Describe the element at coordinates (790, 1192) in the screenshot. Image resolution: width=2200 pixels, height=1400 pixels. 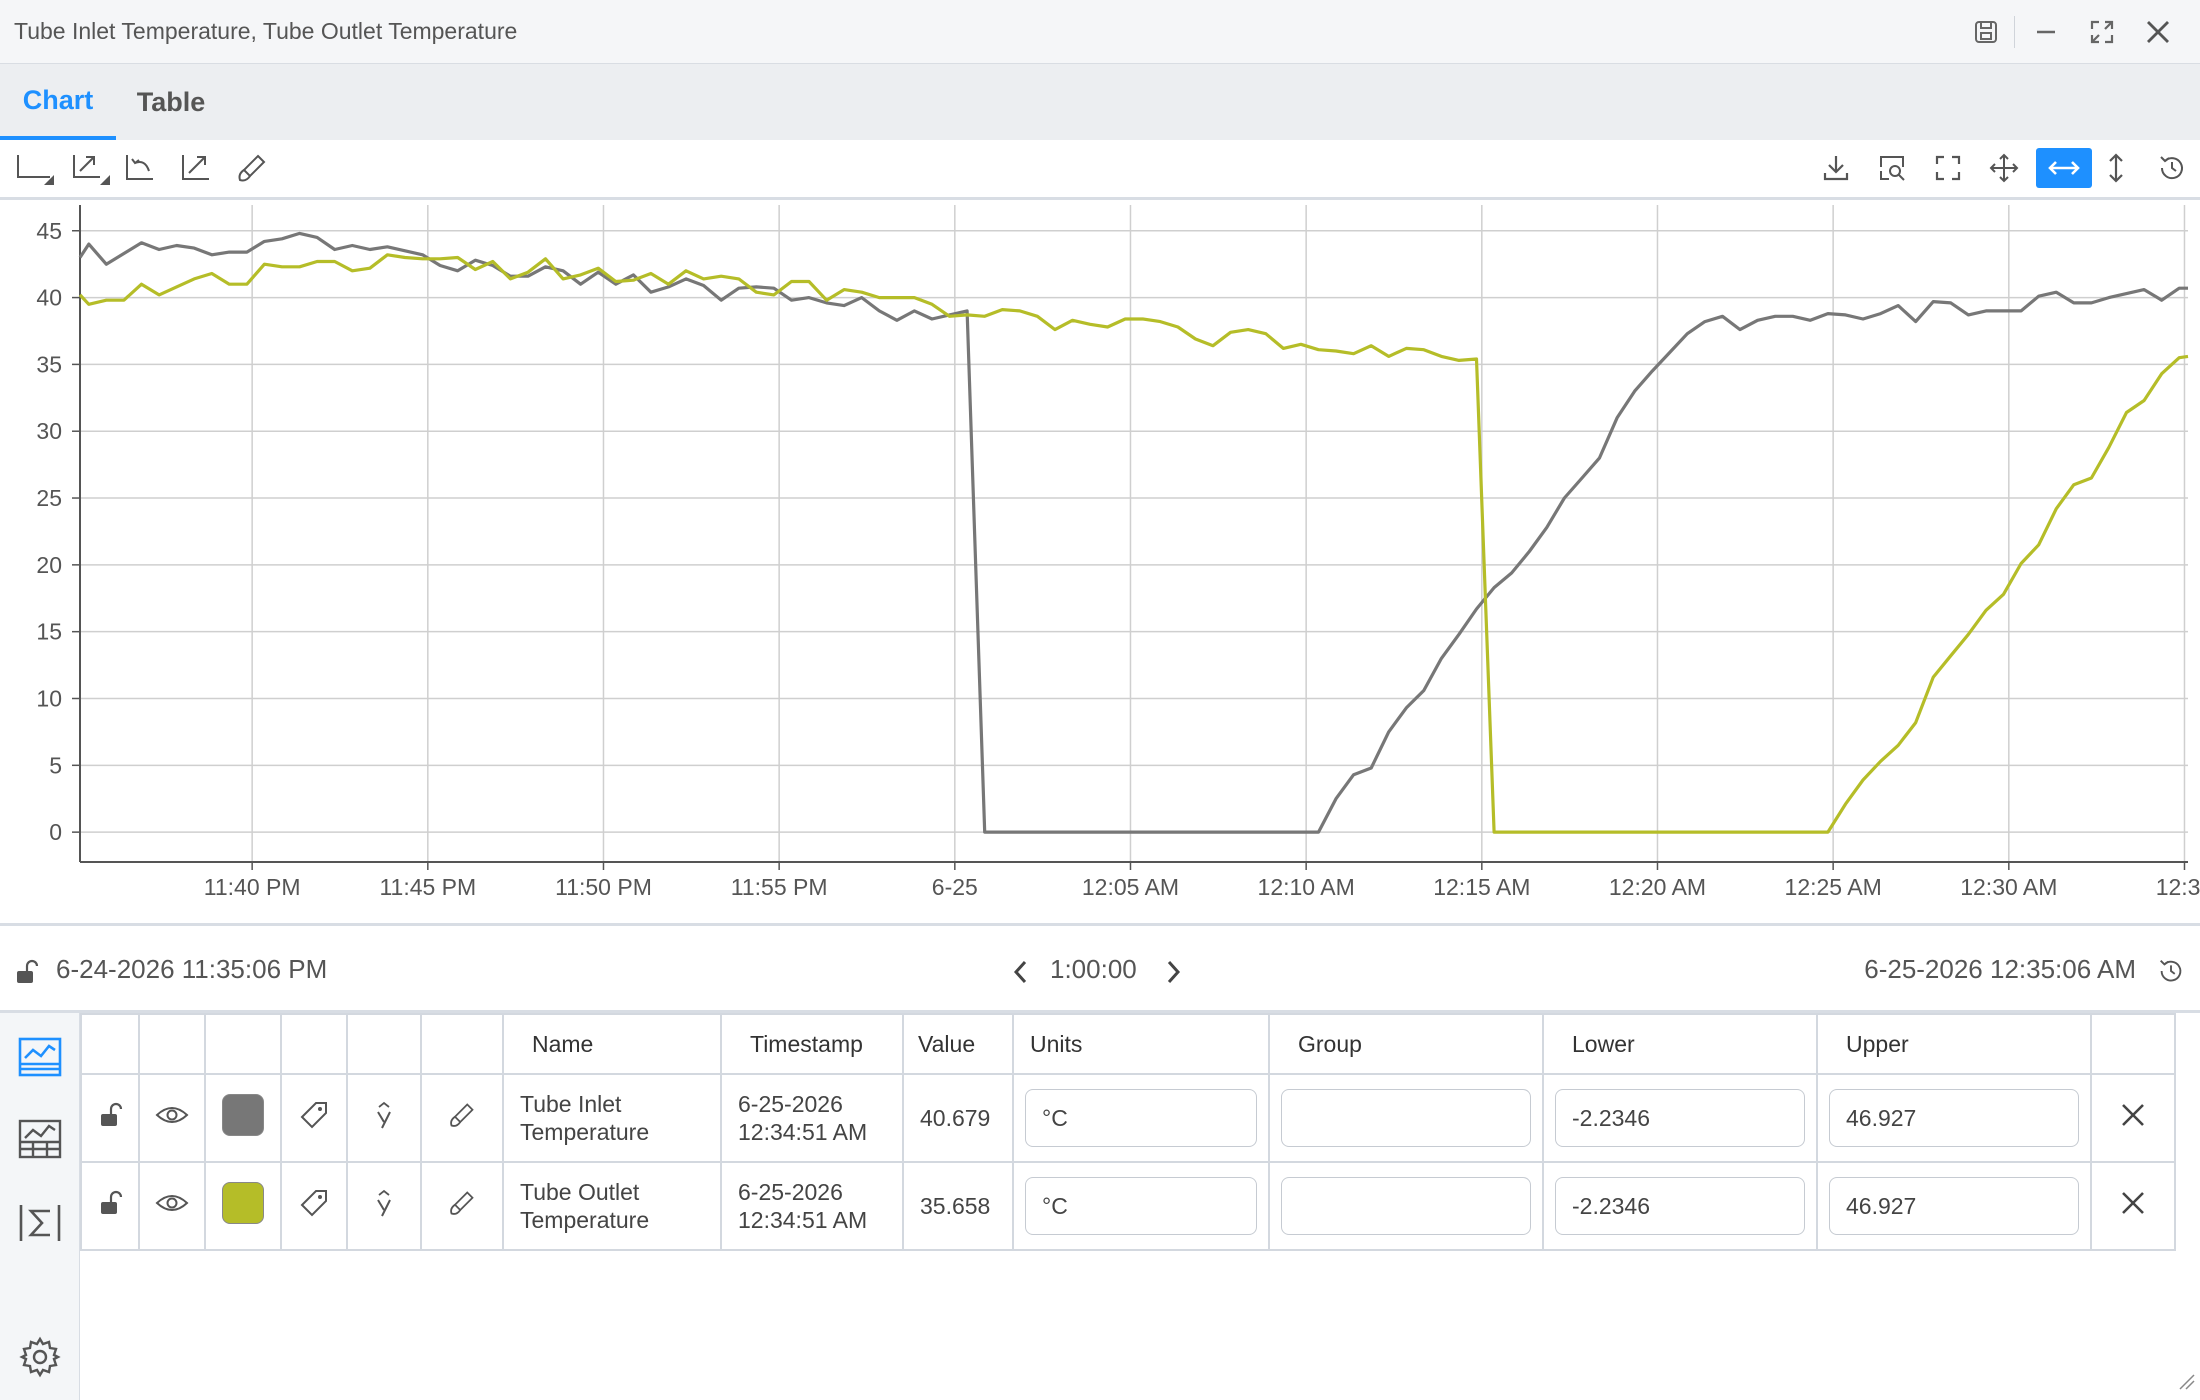
I see `row-timestamp-date: 6-25-2026` at that location.